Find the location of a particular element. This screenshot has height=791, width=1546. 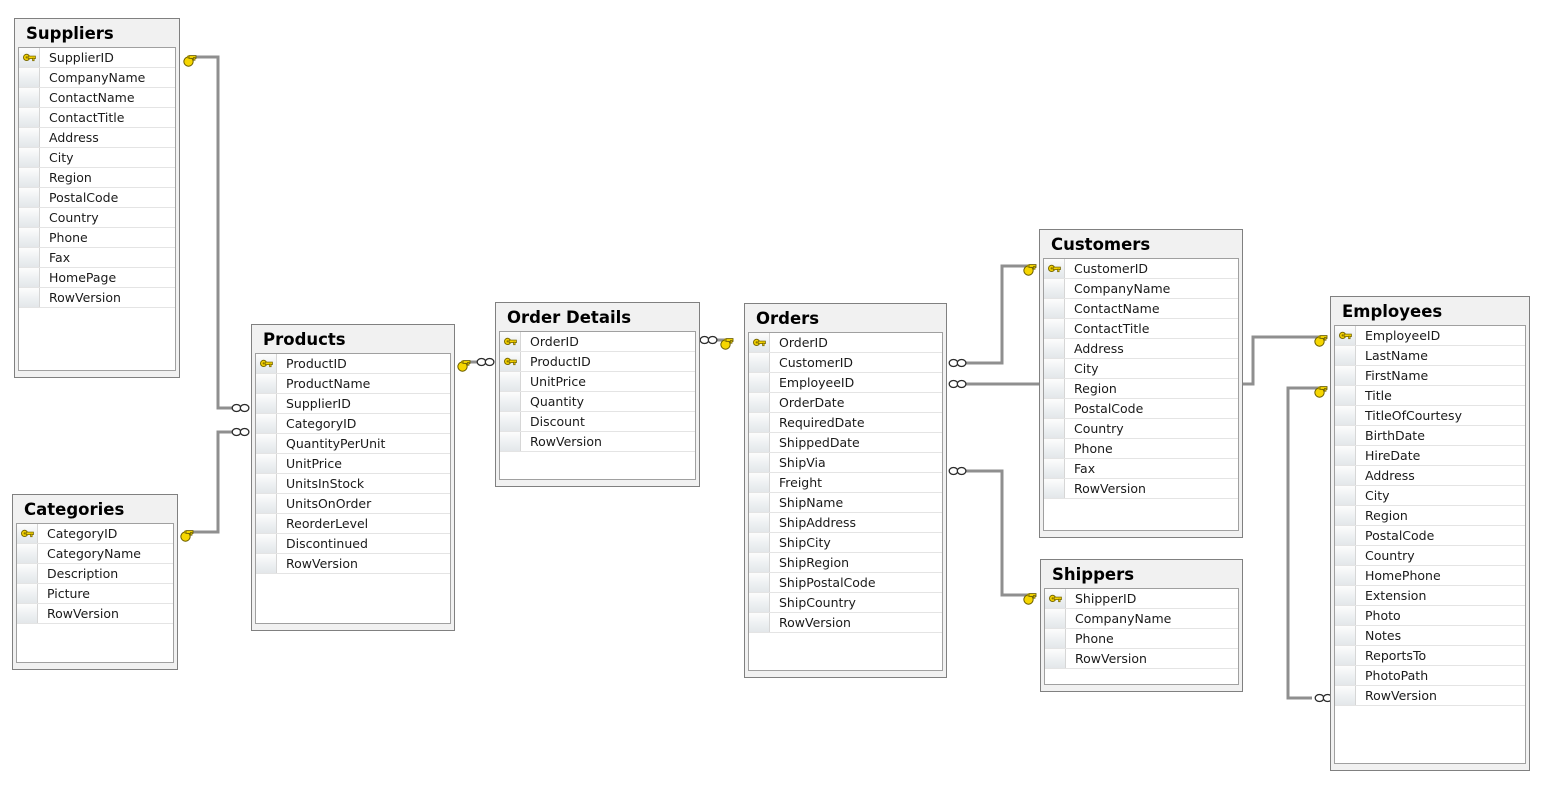

column-row: HomePhone is located at coordinates (1430, 576).